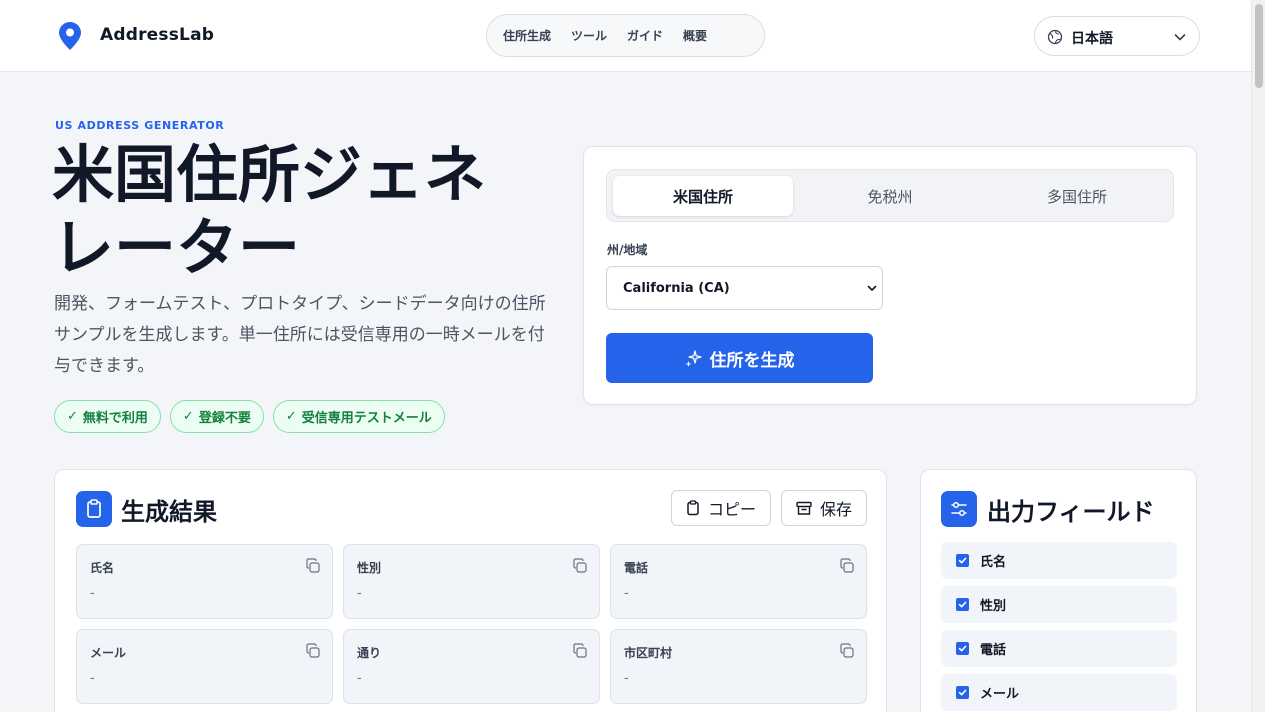 The image size is (1265, 712). Describe the element at coordinates (959, 509) in the screenshot. I see `sliders-icon` at that location.